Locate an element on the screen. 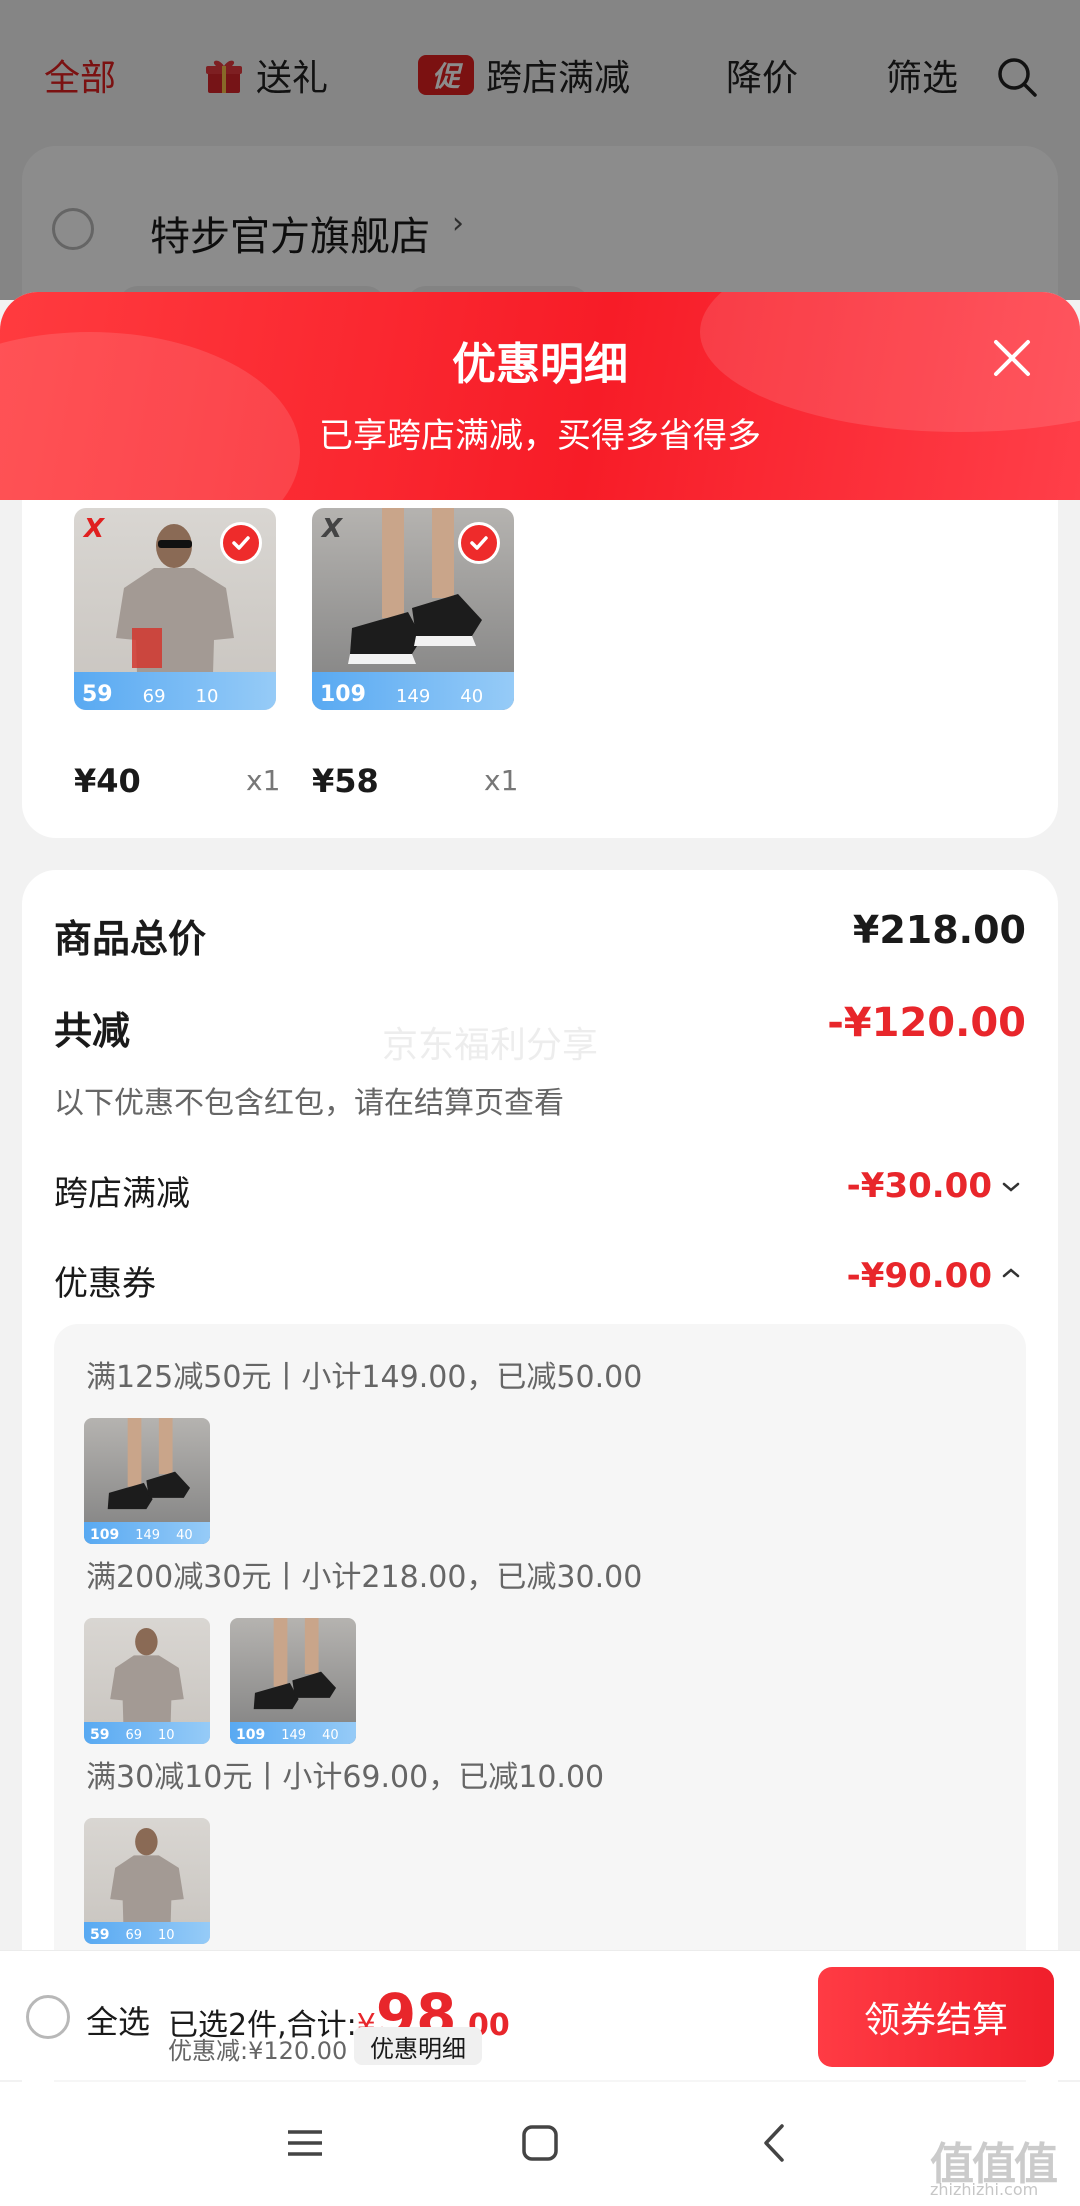 This screenshot has width=1080, height=2206. discount-note: 以下优惠不包含红包，请在结算页查看 is located at coordinates (309, 1103).